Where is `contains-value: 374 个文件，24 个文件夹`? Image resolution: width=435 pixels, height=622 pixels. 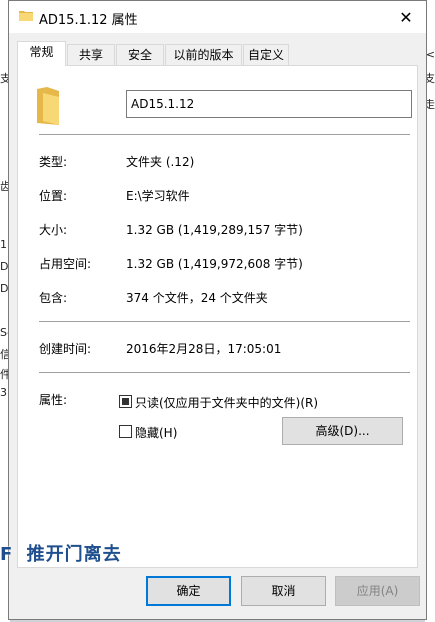
contains-value: 374 个文件，24 个文件夹 is located at coordinates (197, 298).